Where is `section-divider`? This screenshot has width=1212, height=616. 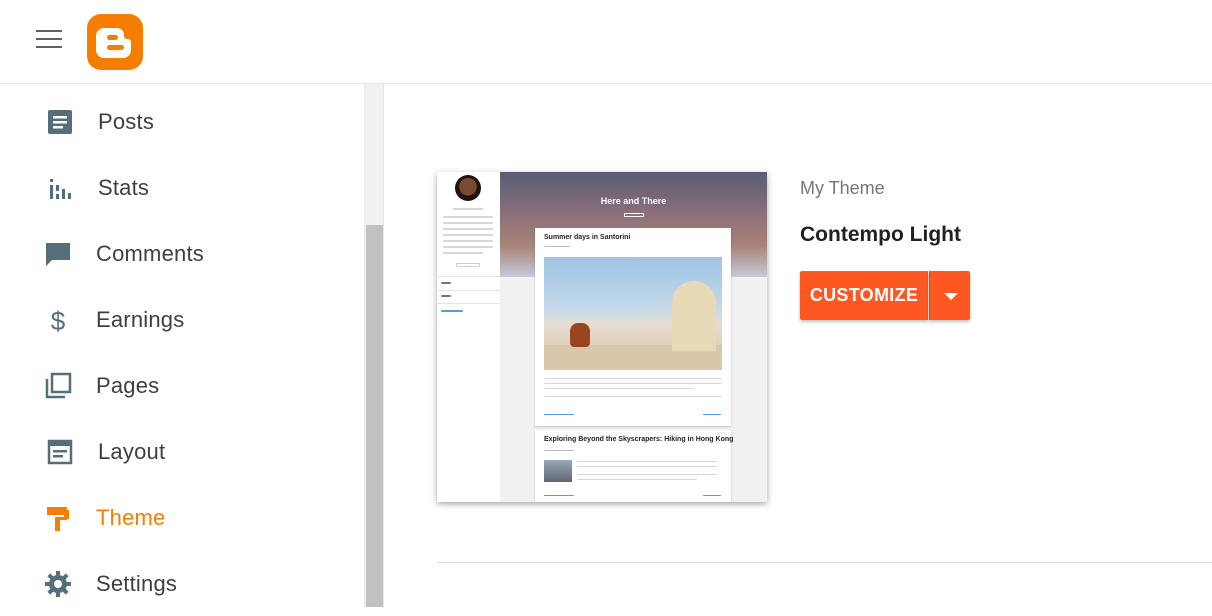
section-divider is located at coordinates (824, 562).